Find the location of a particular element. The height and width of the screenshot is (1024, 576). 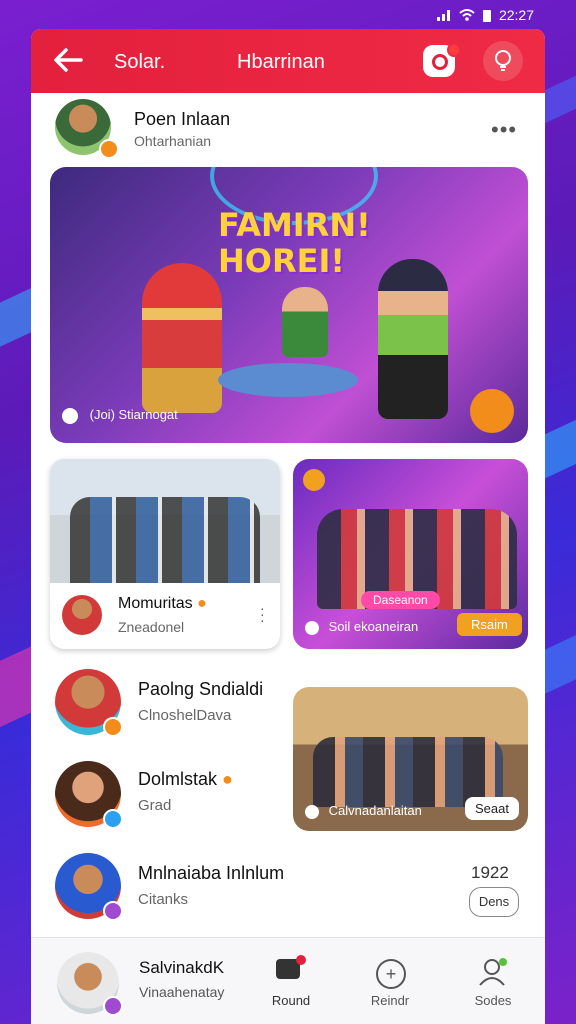

author-subtitle: Ohtarhanian is located at coordinates (173, 141).